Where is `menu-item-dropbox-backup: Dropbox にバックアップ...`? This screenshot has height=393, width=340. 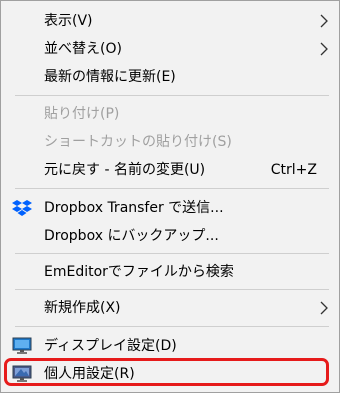
menu-item-dropbox-backup: Dropbox にバックアップ... is located at coordinates (170, 236).